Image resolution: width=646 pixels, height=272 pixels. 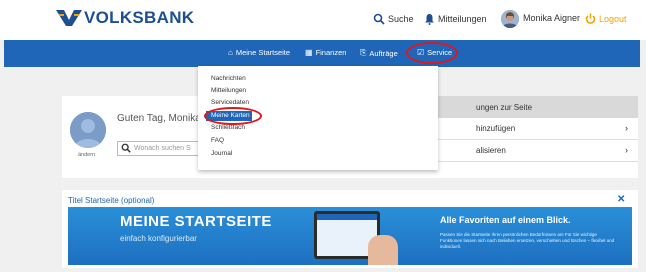 What do you see at coordinates (233, 116) in the screenshot?
I see `meine-karten-highlight-circle` at bounding box center [233, 116].